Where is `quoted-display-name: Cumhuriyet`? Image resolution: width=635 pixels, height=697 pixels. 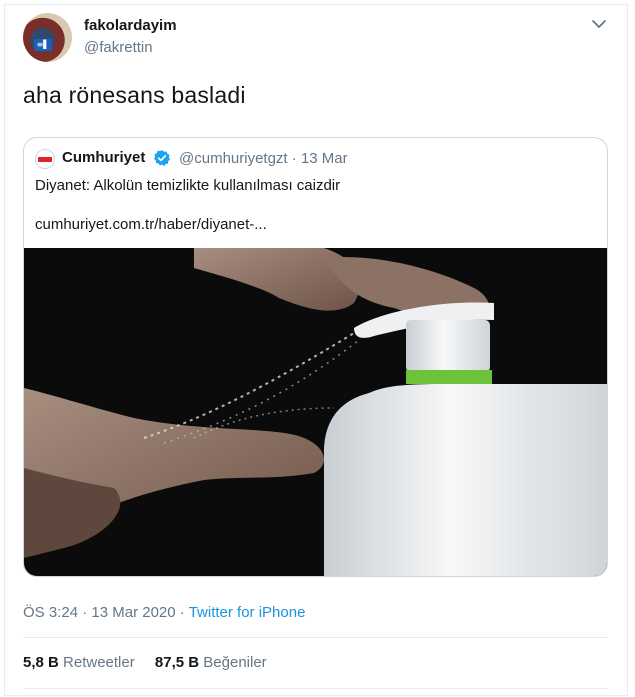
quoted-display-name: Cumhuriyet is located at coordinates (103, 157).